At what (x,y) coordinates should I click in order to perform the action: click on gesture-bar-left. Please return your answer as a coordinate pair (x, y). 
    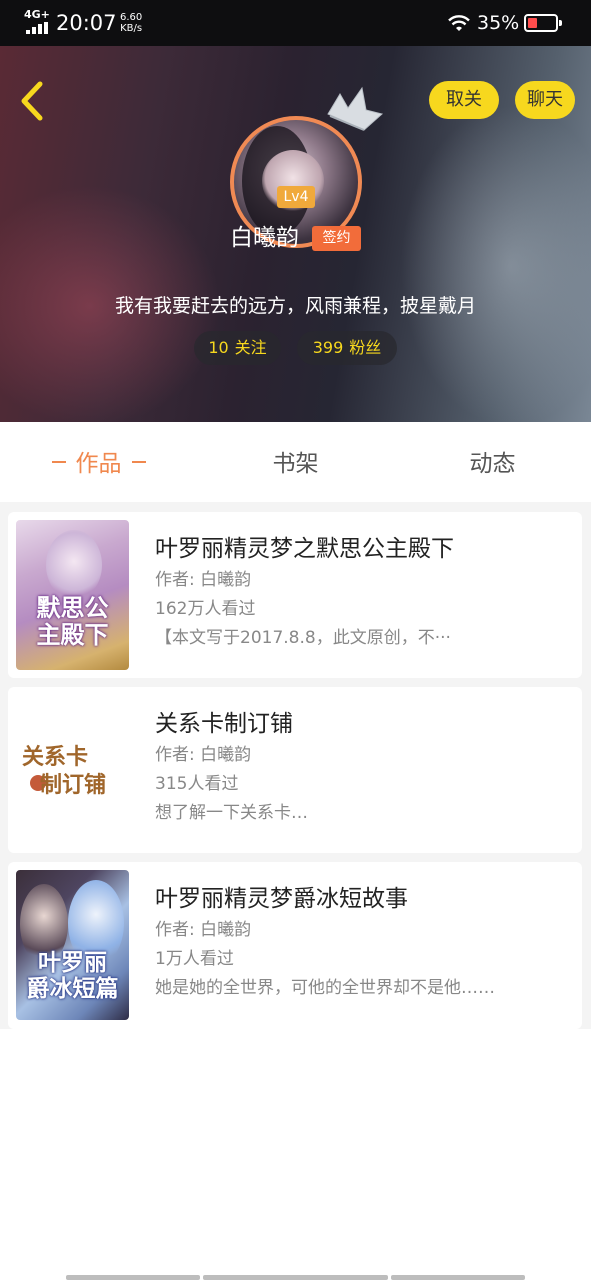
    Looking at the image, I should click on (133, 1277).